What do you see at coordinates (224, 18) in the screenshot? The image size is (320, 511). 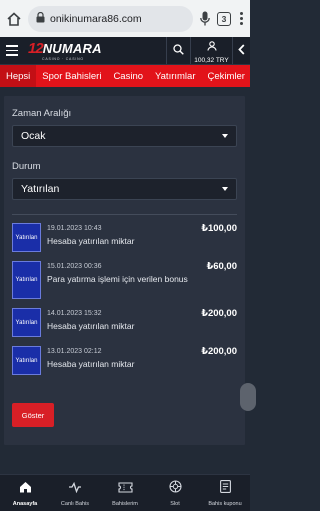 I see `tab-switcher-button: 3` at bounding box center [224, 18].